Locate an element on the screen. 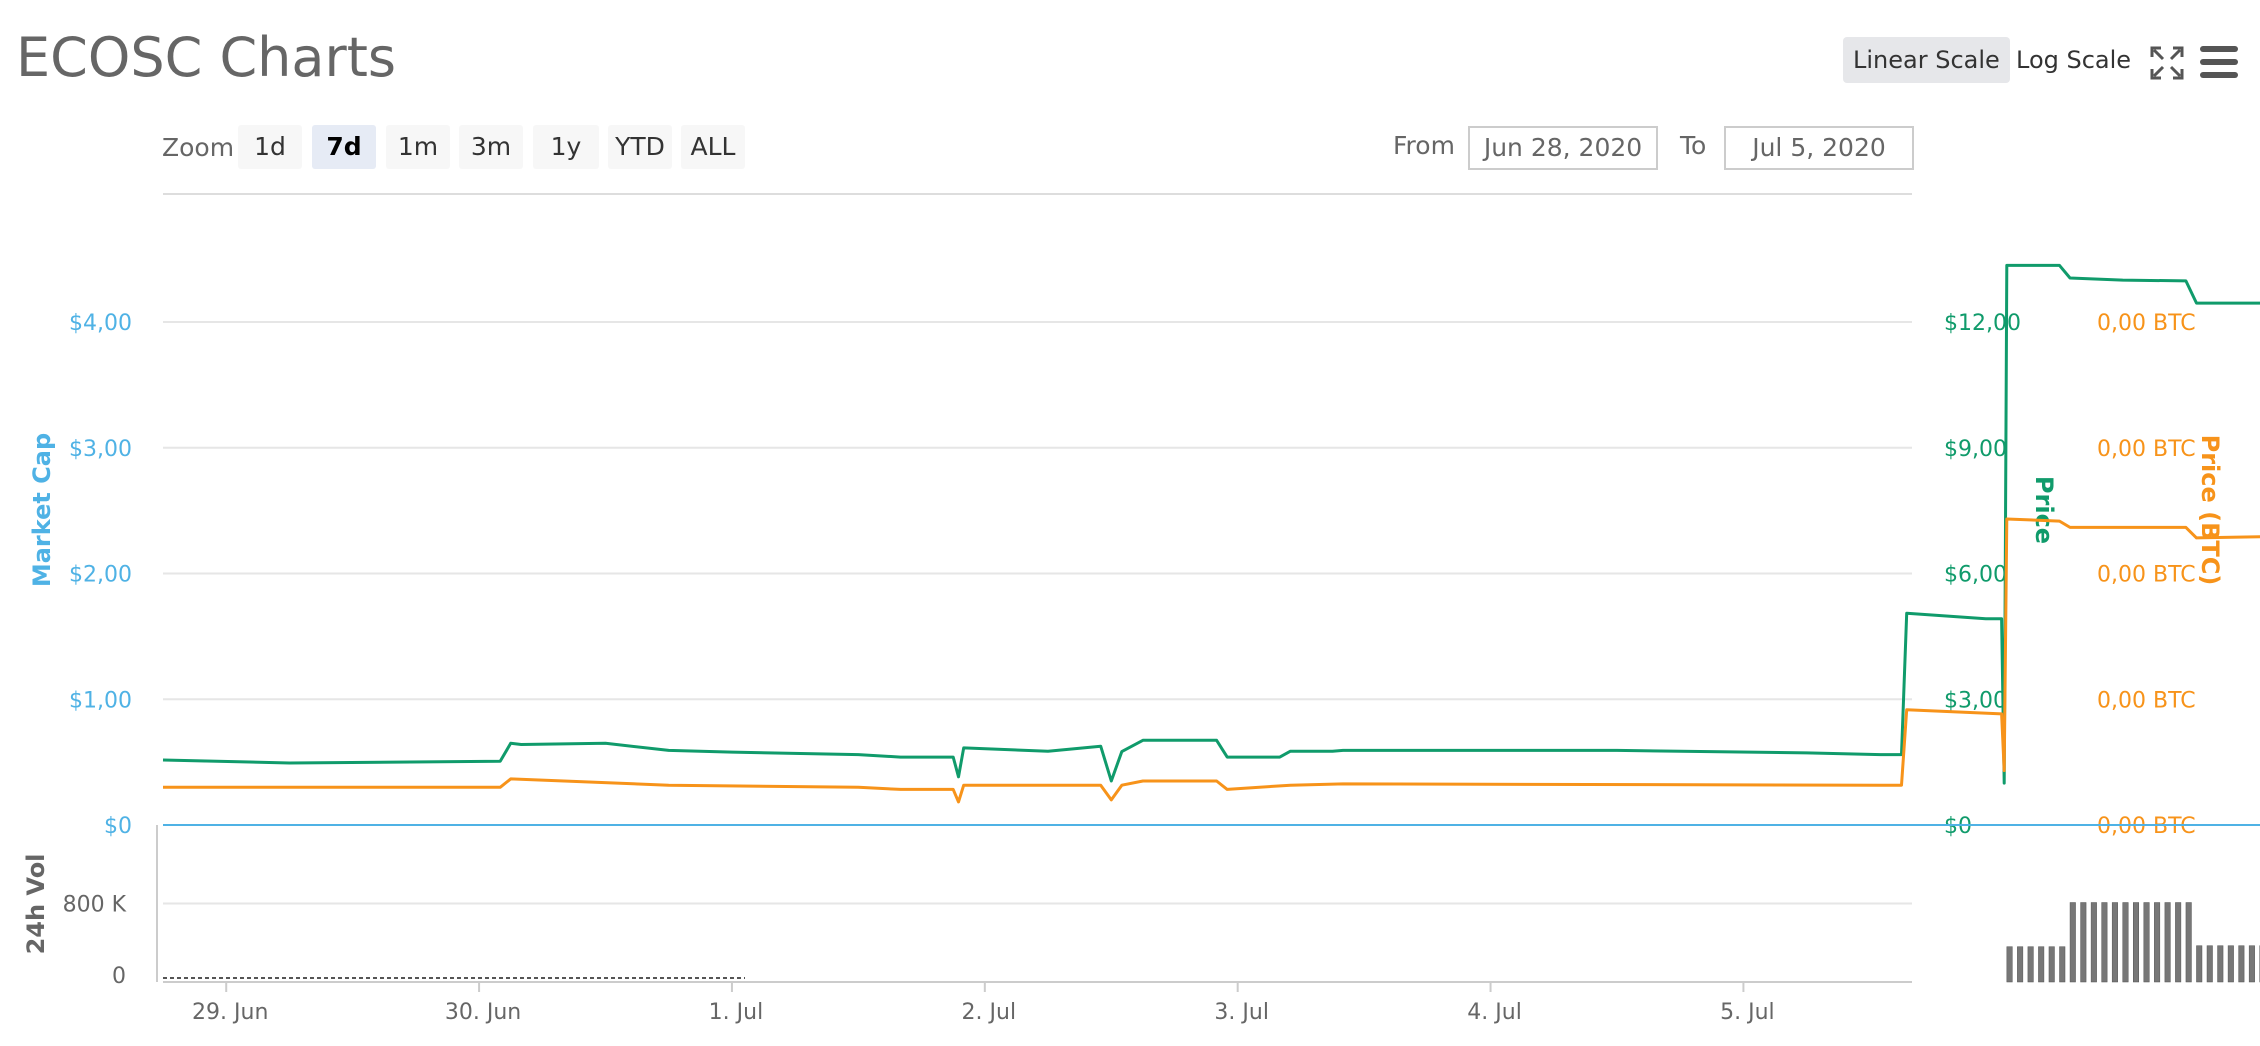 This screenshot has height=1046, width=2260. market-cap-tick-label: $0 is located at coordinates (118, 826).